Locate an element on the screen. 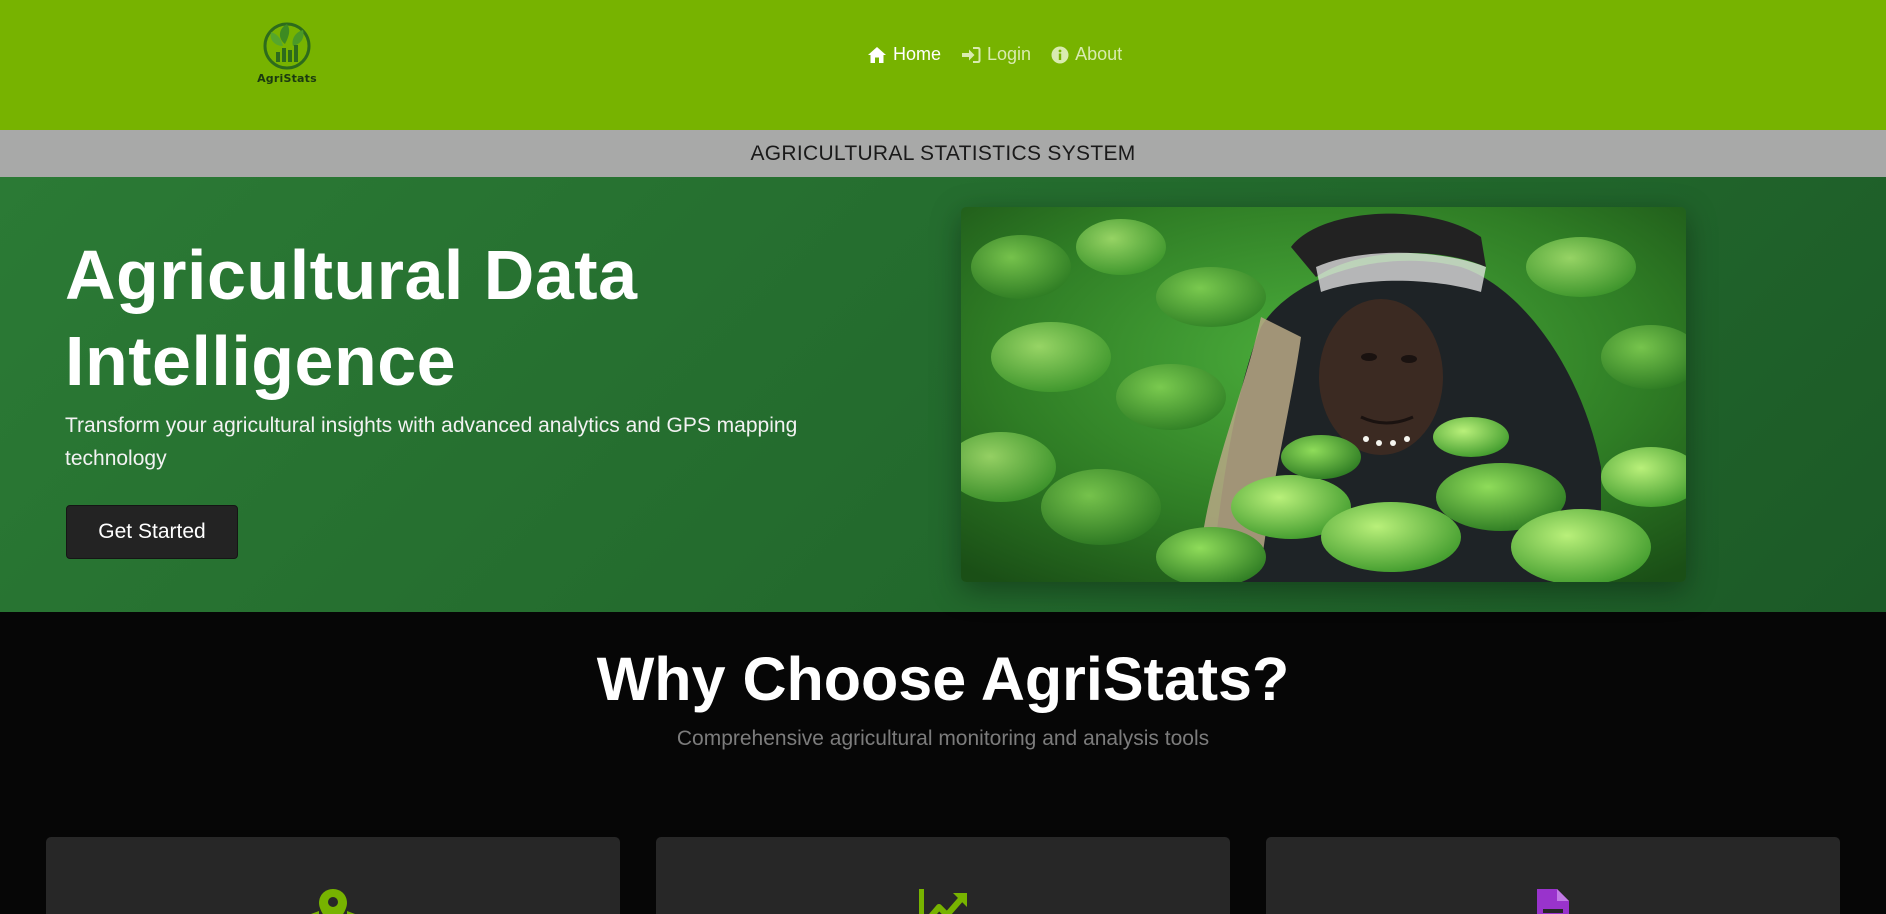 Image resolution: width=1886 pixels, height=914 pixels. brand-name: AgriStats is located at coordinates (287, 78).